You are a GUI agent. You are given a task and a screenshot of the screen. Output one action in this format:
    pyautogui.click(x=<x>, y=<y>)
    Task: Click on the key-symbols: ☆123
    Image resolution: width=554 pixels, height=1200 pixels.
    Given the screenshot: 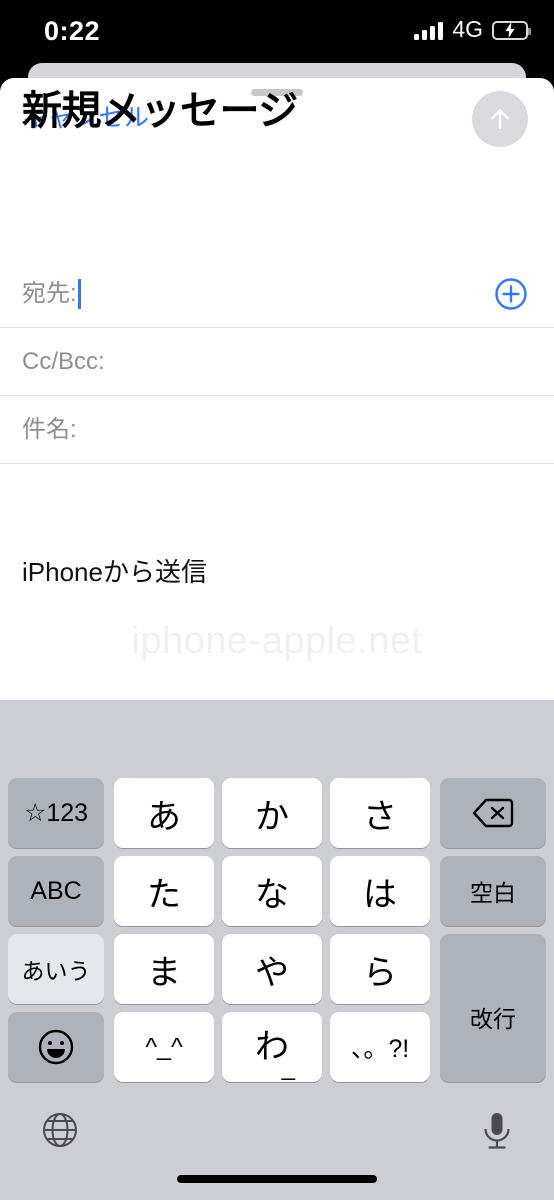 What is the action you would take?
    pyautogui.click(x=56, y=813)
    